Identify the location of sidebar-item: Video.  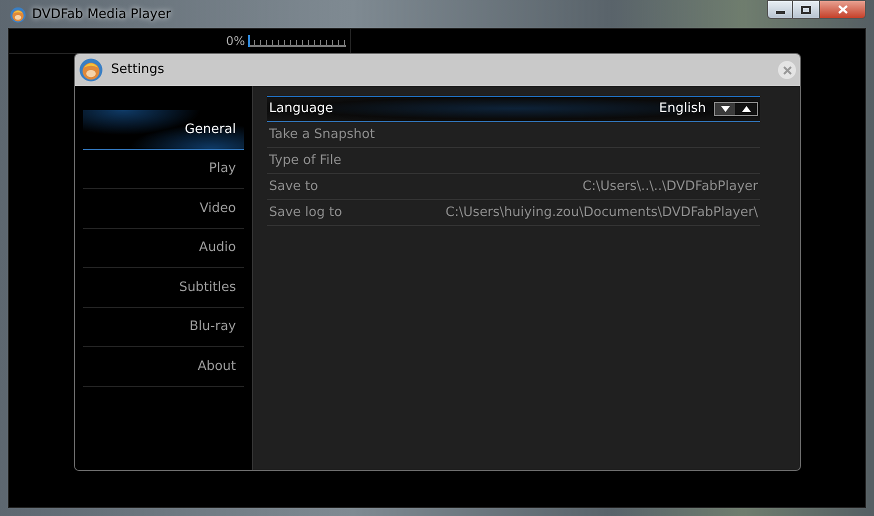
(163, 208).